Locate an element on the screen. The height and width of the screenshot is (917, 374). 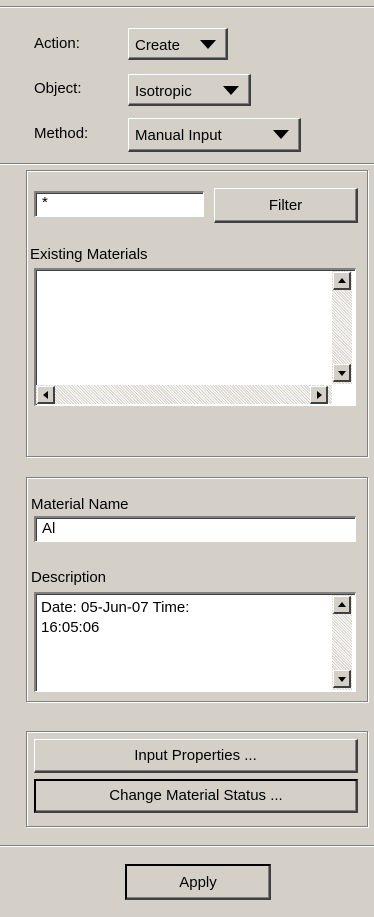
apply-button: Apply is located at coordinates (198, 882).